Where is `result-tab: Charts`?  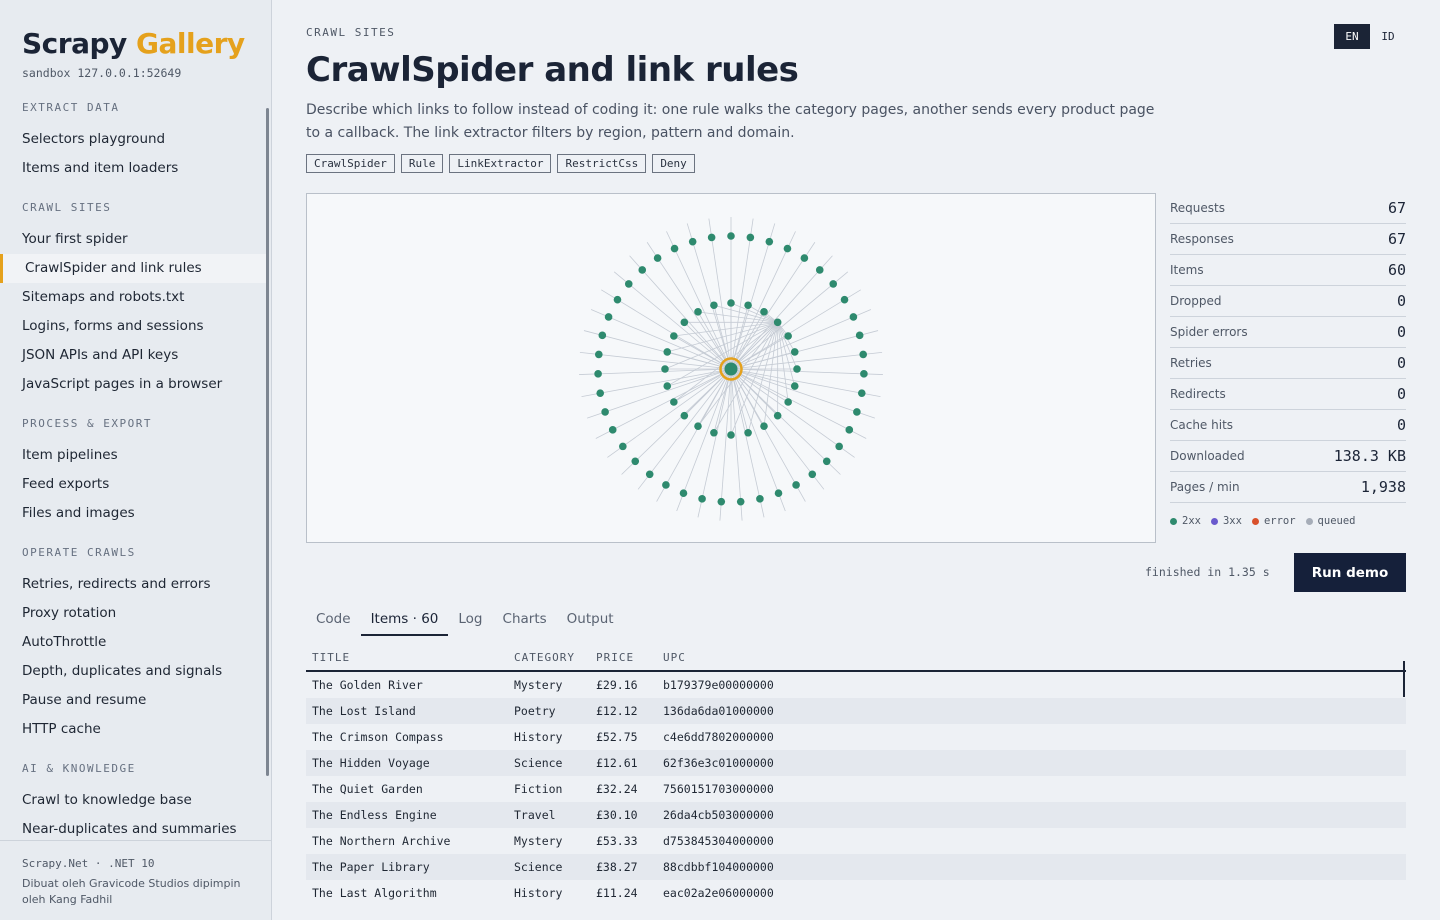
result-tab: Charts is located at coordinates (525, 622).